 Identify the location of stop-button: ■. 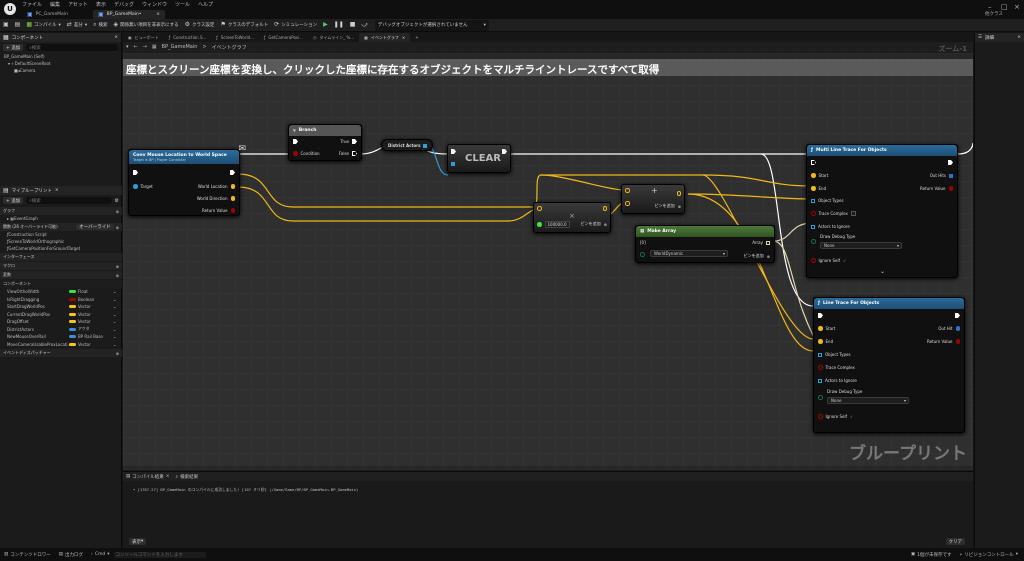
(353, 25).